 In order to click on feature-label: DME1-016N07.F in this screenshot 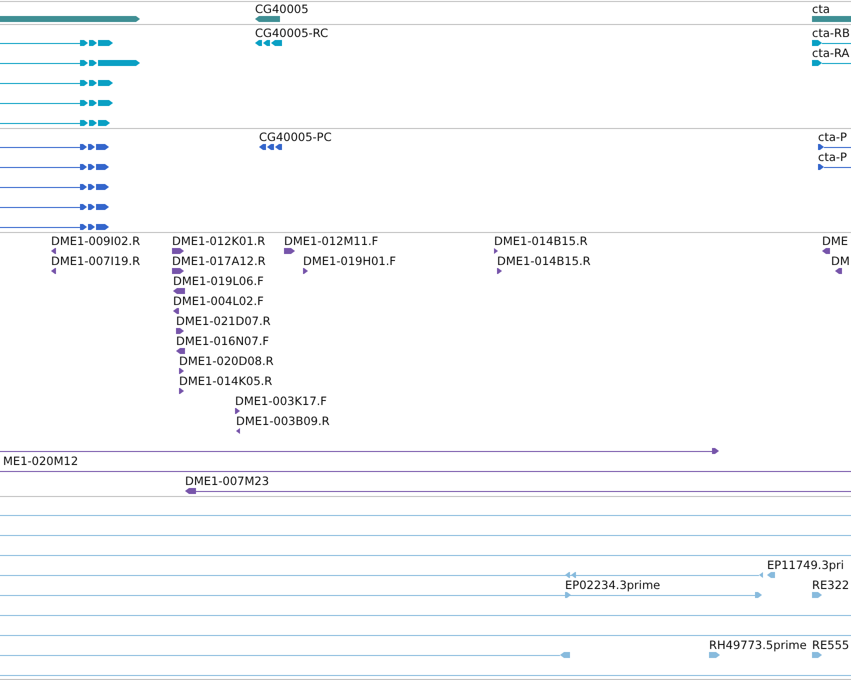, I will do `click(222, 341)`.